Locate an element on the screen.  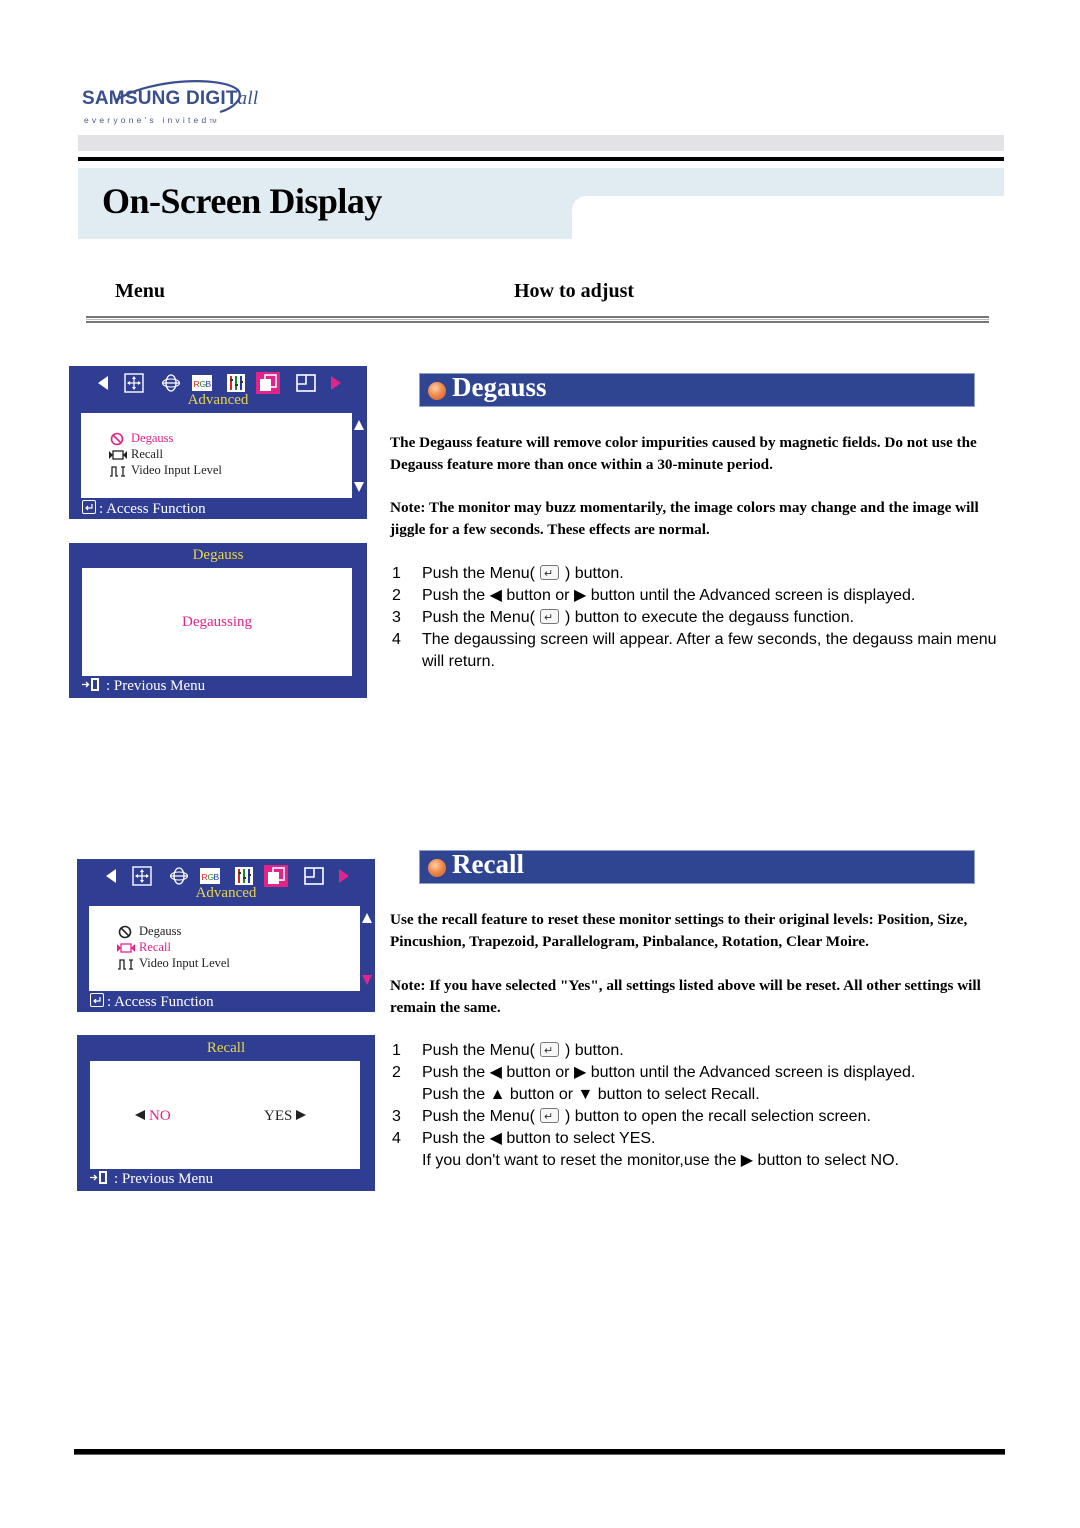
left-triangle-icon is located at coordinates (140, 1115).